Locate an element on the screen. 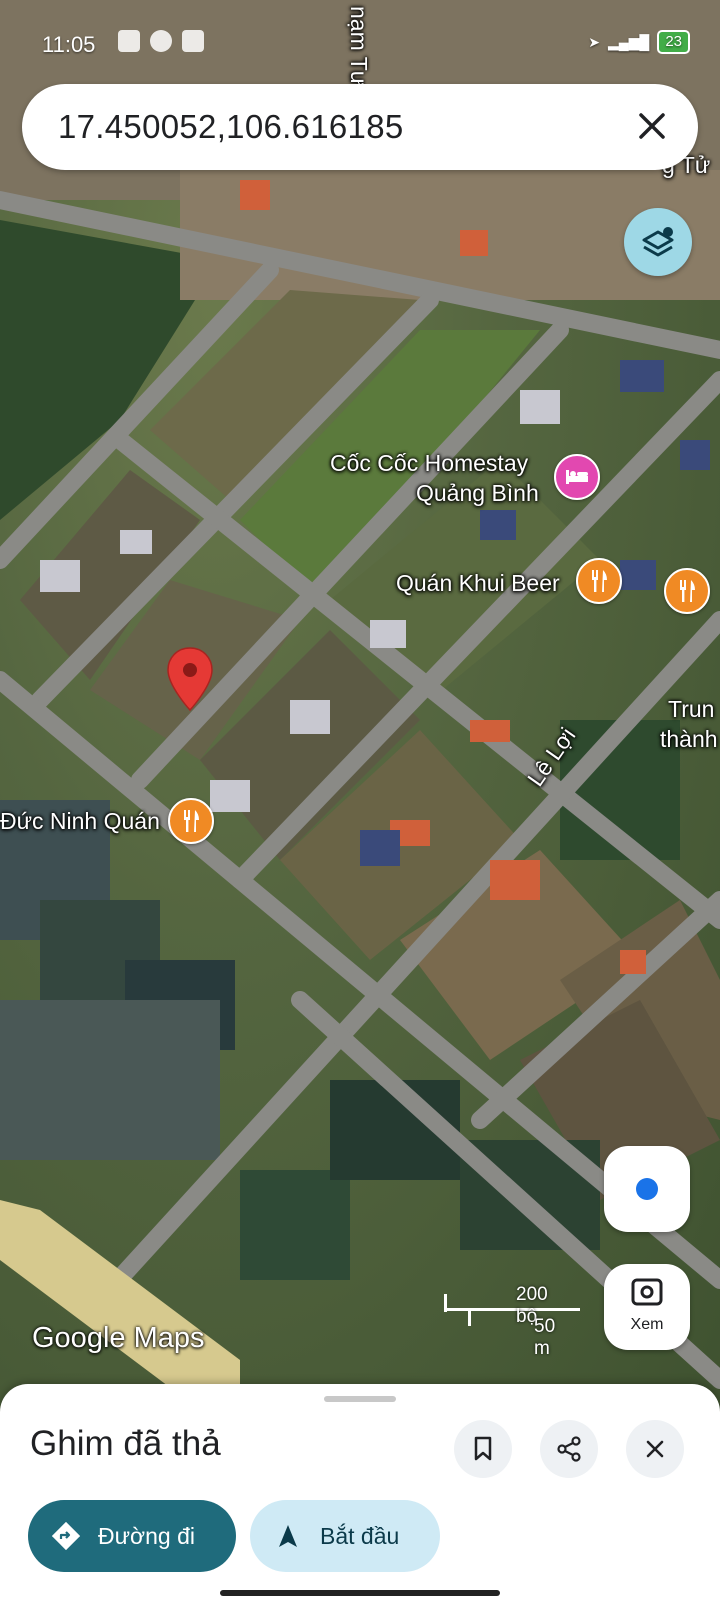  place-label: Đức Ninh Quán is located at coordinates (80, 821).